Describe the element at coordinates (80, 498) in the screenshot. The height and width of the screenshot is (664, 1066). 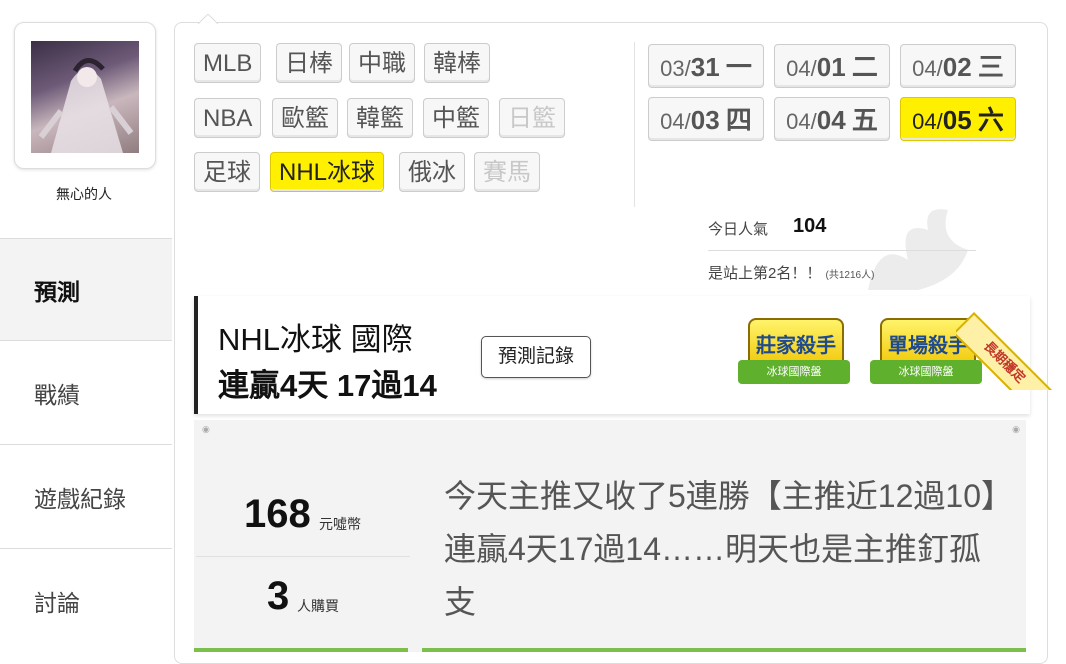
I see `nav-label: 遊戲紀錄` at that location.